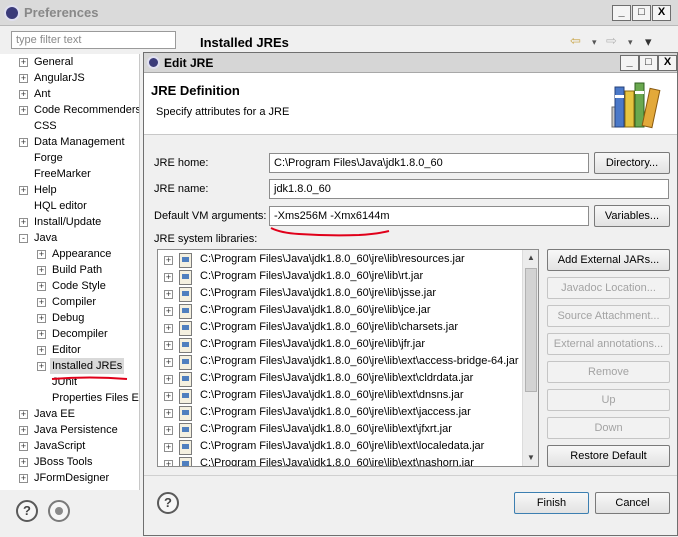 This screenshot has height=537, width=678. Describe the element at coordinates (608, 456) in the screenshot. I see `restore-default-button: Restore Default` at that location.